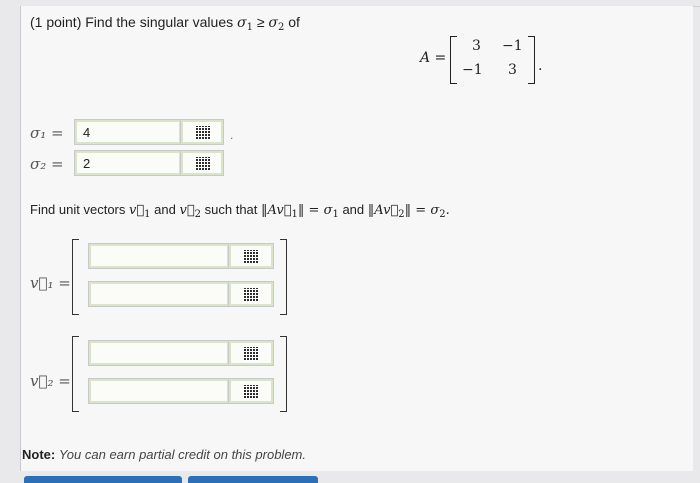 The image size is (700, 483). What do you see at coordinates (39, 454) in the screenshot?
I see `note-label: Note:` at bounding box center [39, 454].